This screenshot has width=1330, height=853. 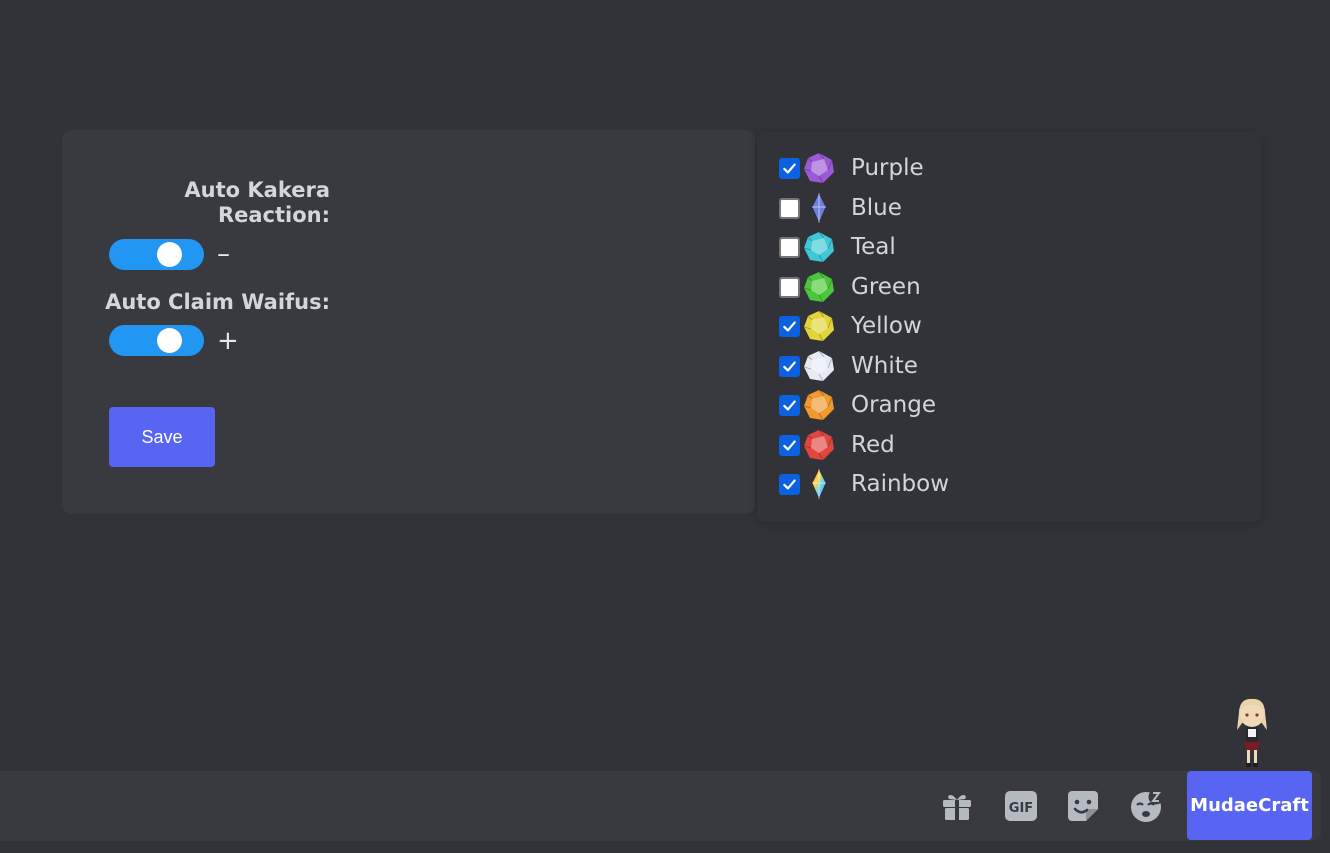 I want to click on auto-claim-label: Auto Claim Waifus:, so click(x=217, y=302).